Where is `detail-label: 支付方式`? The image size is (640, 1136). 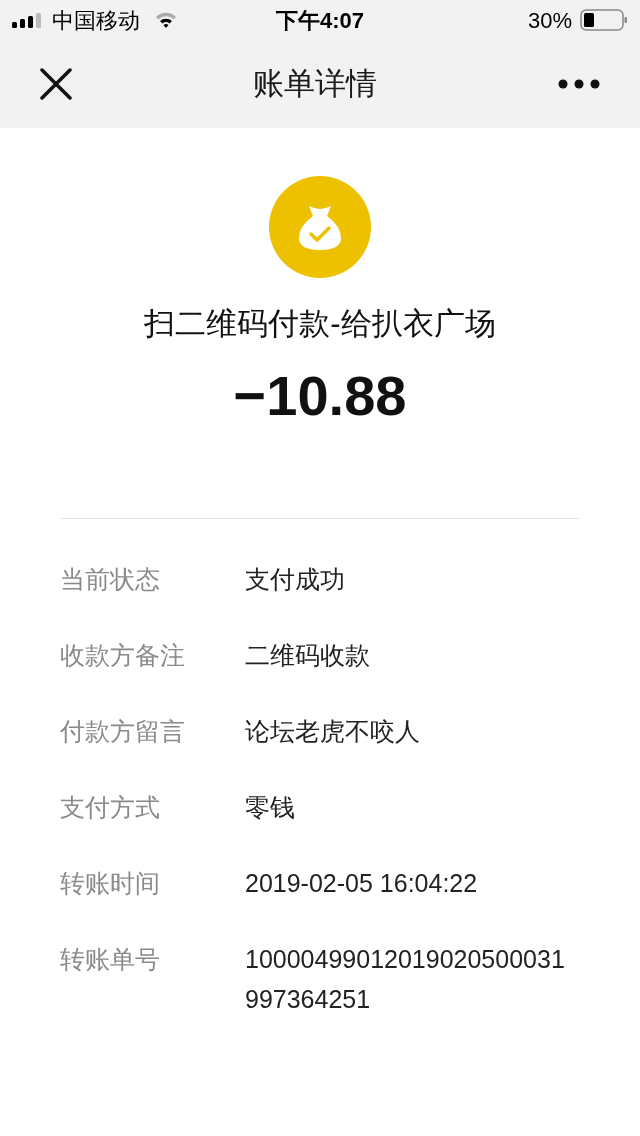 detail-label: 支付方式 is located at coordinates (110, 807).